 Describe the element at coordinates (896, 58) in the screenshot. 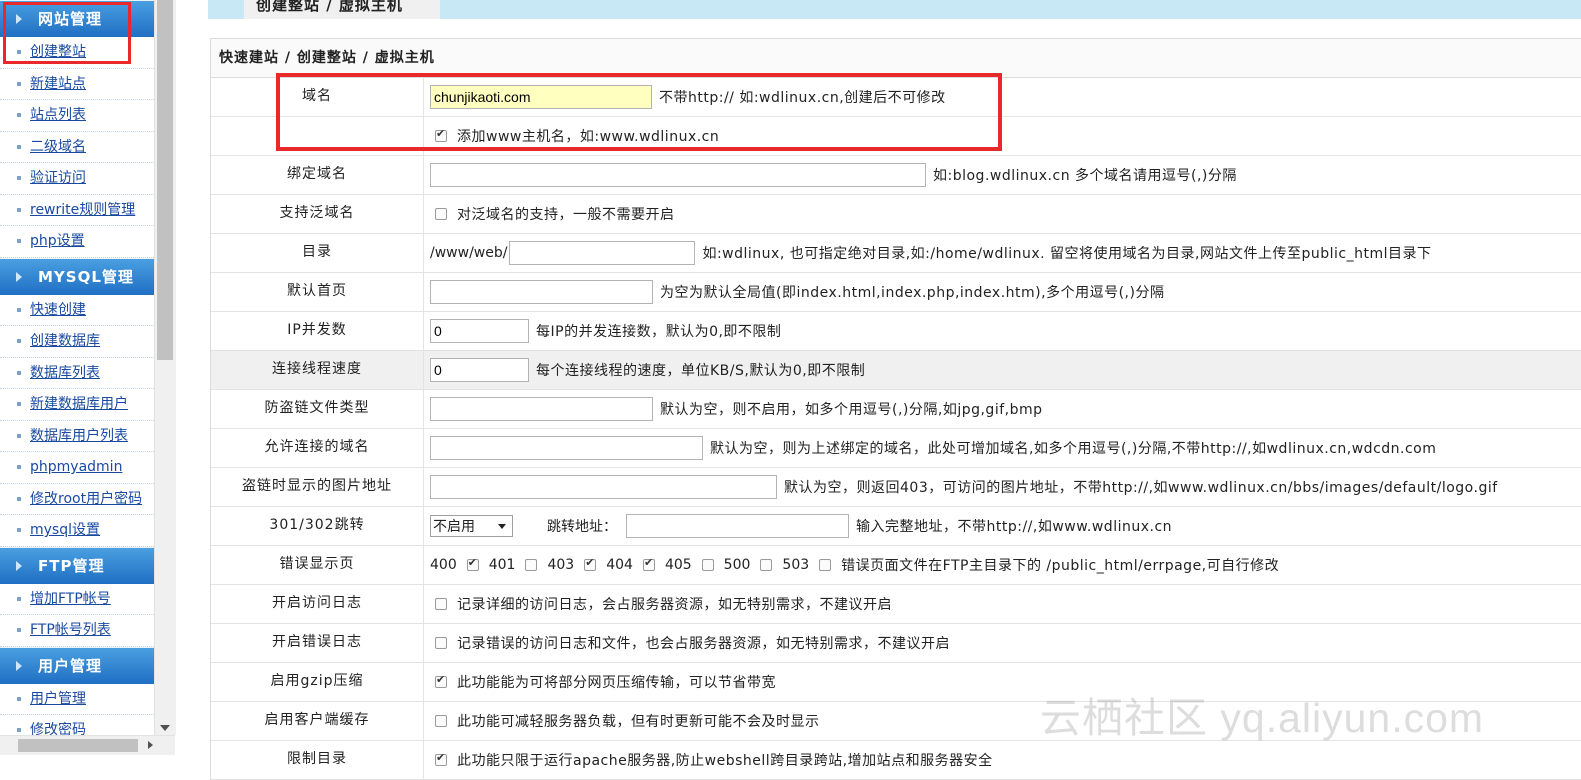

I see `form-title: 快速建站 / 创建整站 / 虚拟主机` at that location.